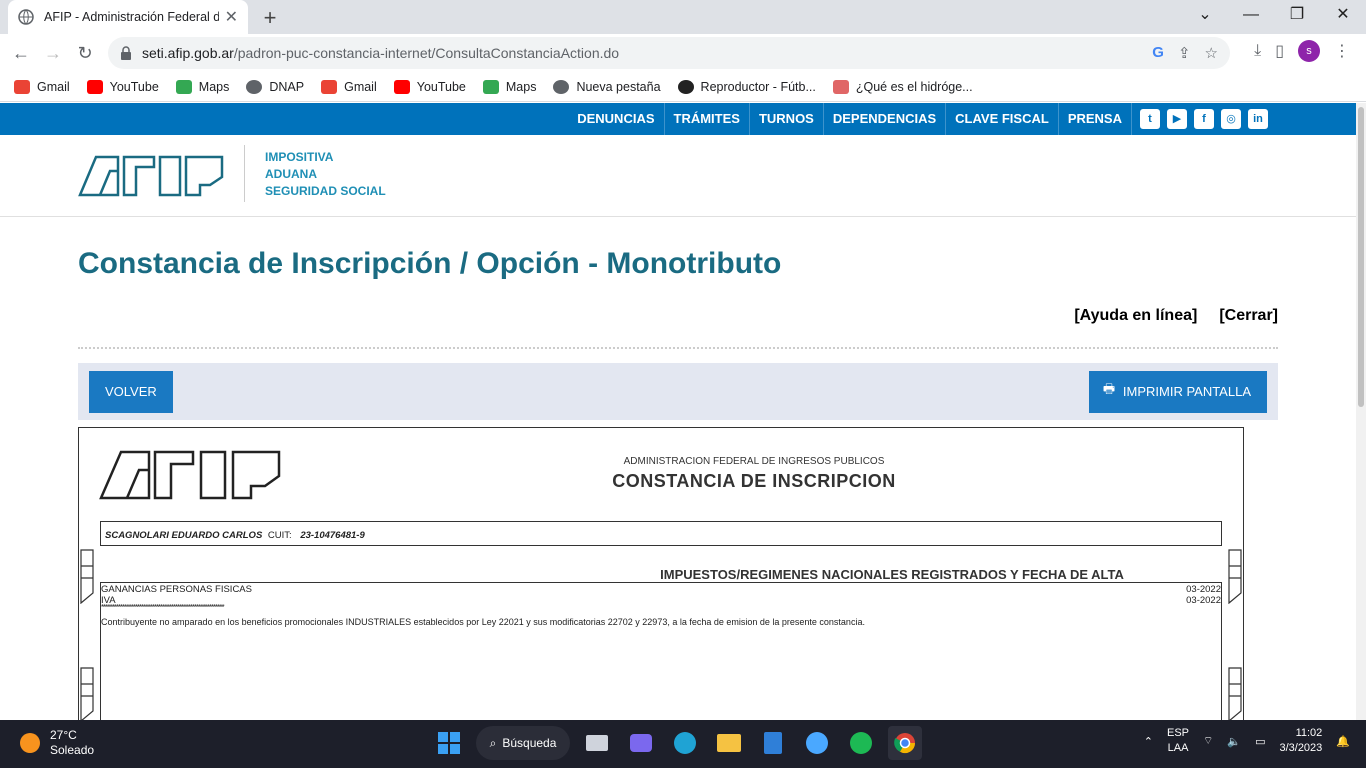 The height and width of the screenshot is (768, 1366). What do you see at coordinates (607, 86) in the screenshot?
I see `bookmark-item: Nueva pestaña` at bounding box center [607, 86].